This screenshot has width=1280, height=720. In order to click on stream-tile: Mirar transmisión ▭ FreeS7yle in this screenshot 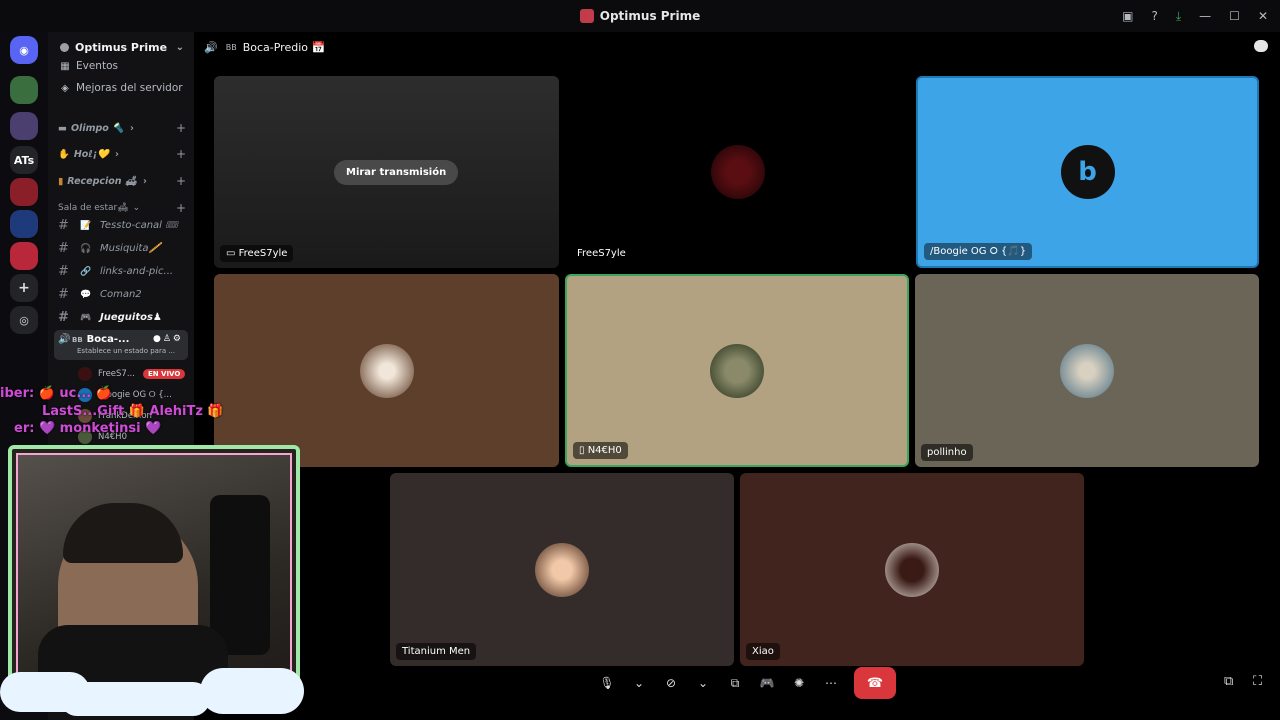, I will do `click(386, 172)`.